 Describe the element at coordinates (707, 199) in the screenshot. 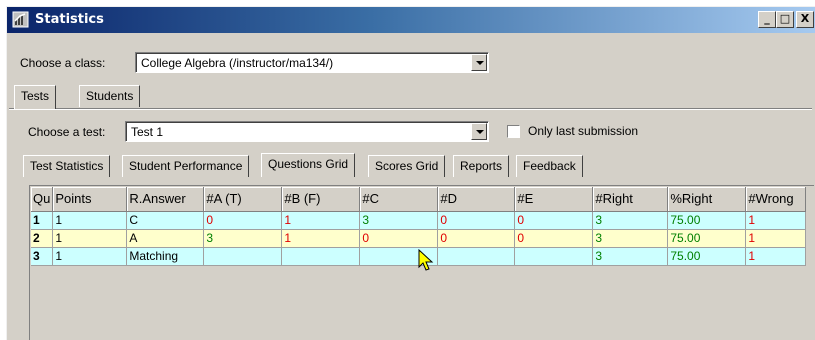

I see `column-header-pct-right: %Right` at that location.